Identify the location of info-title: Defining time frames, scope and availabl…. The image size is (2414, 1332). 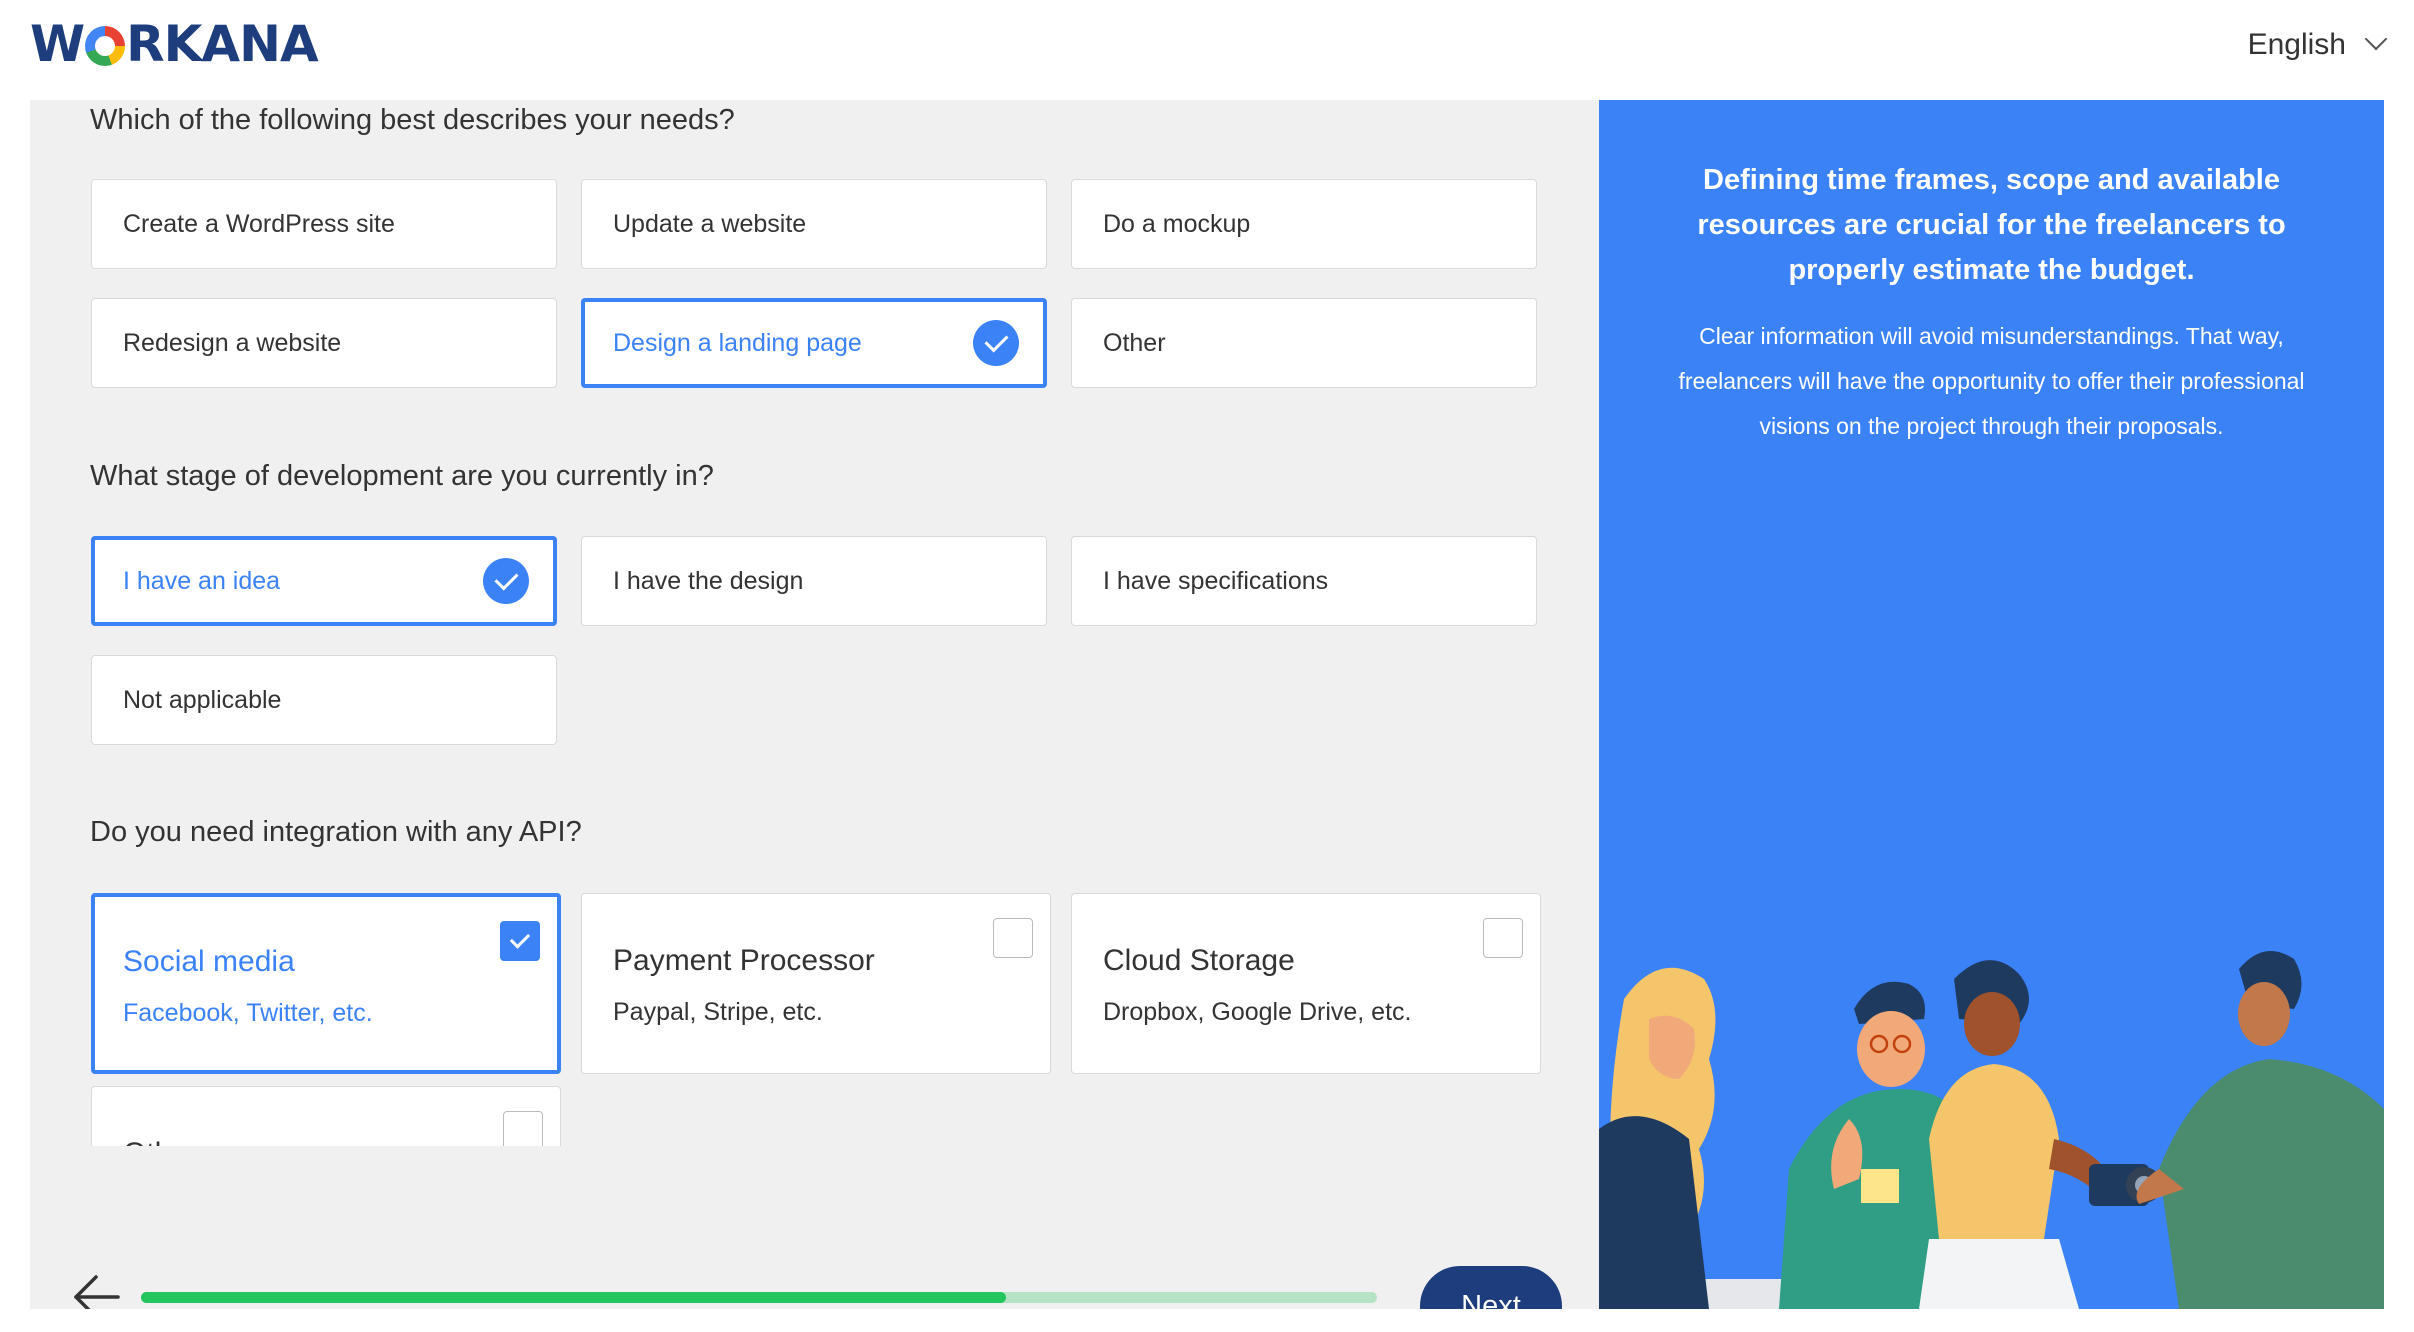
(1991, 225).